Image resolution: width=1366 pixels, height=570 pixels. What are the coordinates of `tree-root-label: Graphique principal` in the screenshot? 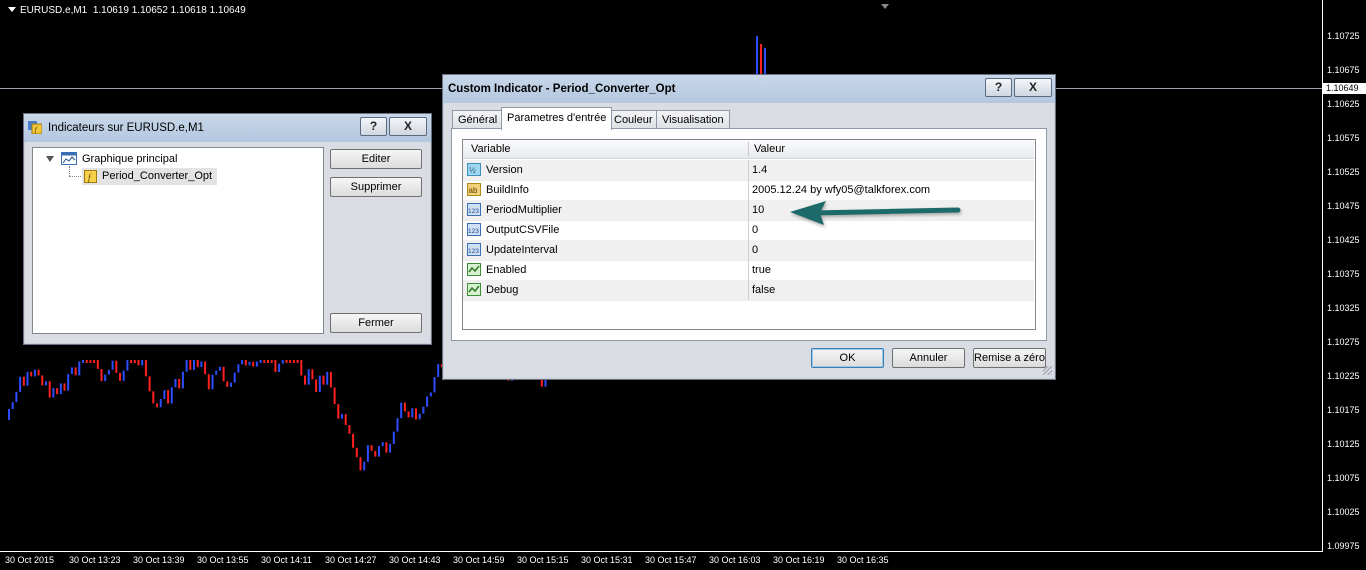 It's located at (129, 159).